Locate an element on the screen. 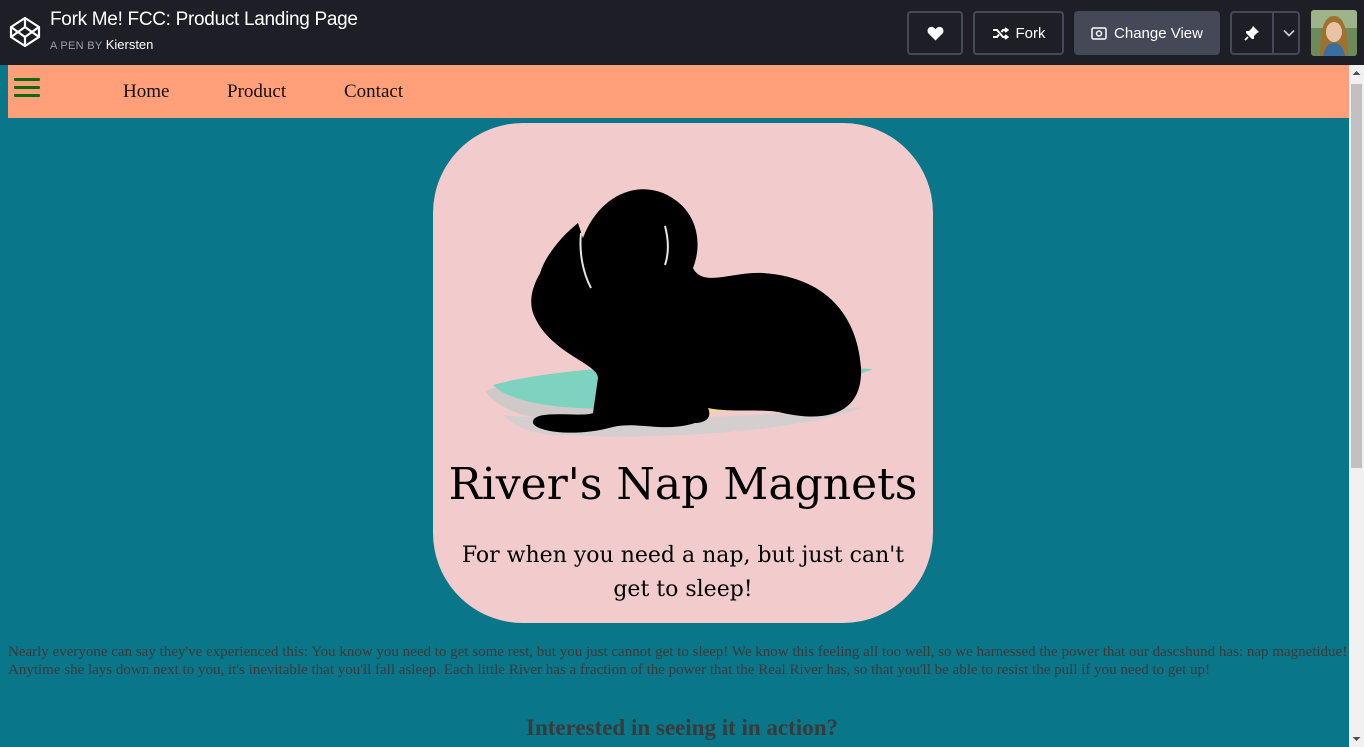  fork-button: Fork is located at coordinates (1018, 33).